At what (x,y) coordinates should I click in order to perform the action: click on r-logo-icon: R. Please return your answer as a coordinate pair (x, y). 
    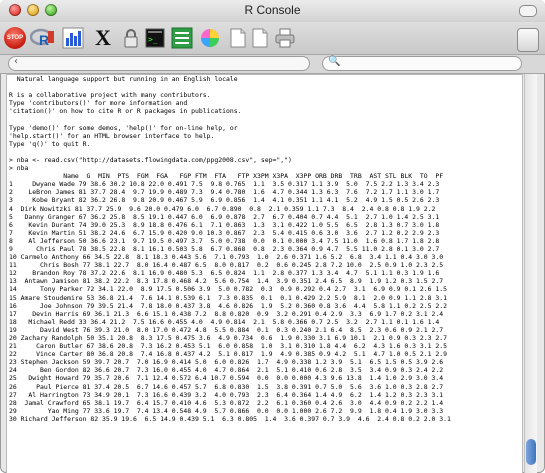
    Looking at the image, I should click on (43, 38).